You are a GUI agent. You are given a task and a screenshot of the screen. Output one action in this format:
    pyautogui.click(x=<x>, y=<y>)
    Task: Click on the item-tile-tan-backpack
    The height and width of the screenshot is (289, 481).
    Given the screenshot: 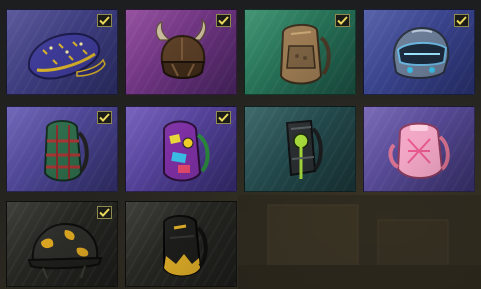 What is the action you would take?
    pyautogui.click(x=300, y=52)
    